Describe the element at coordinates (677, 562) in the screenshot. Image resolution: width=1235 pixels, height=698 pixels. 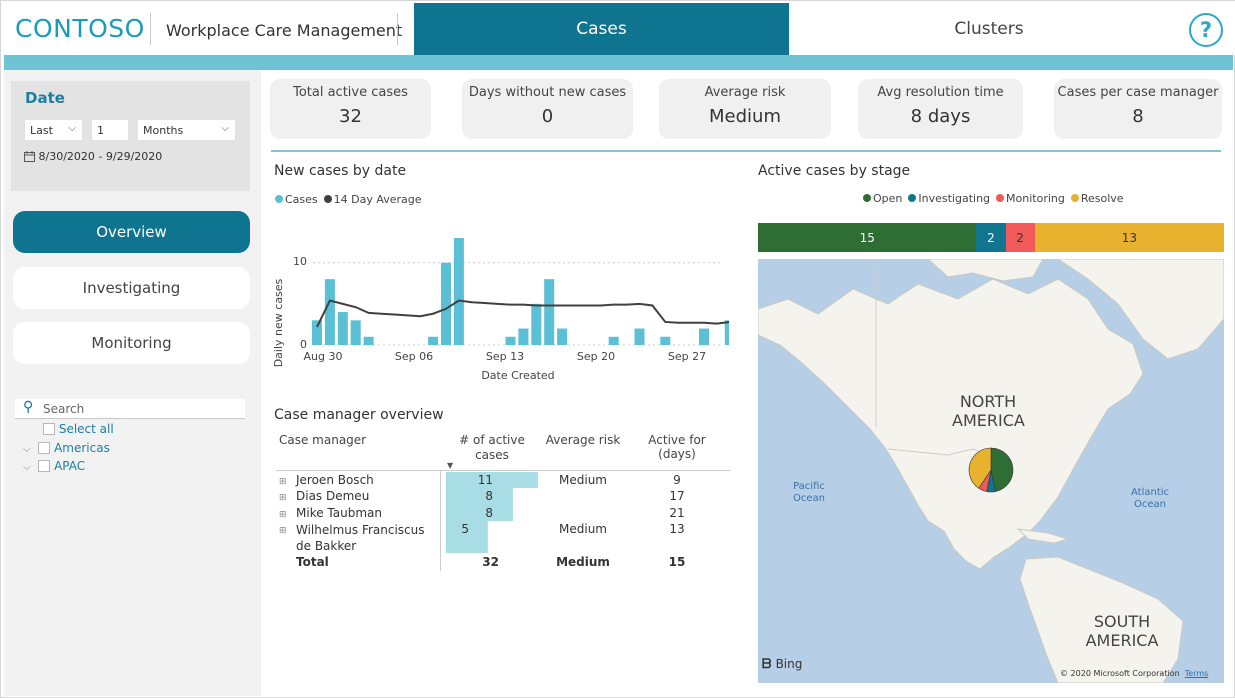
I see `total-days: 15` at that location.